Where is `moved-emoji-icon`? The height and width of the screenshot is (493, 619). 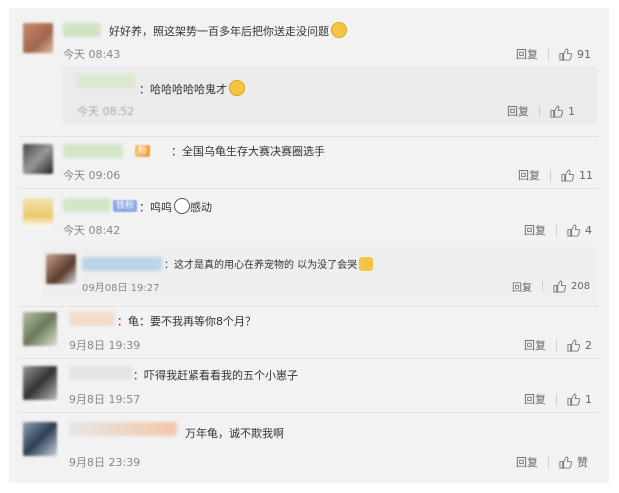 moved-emoji-icon is located at coordinates (182, 206).